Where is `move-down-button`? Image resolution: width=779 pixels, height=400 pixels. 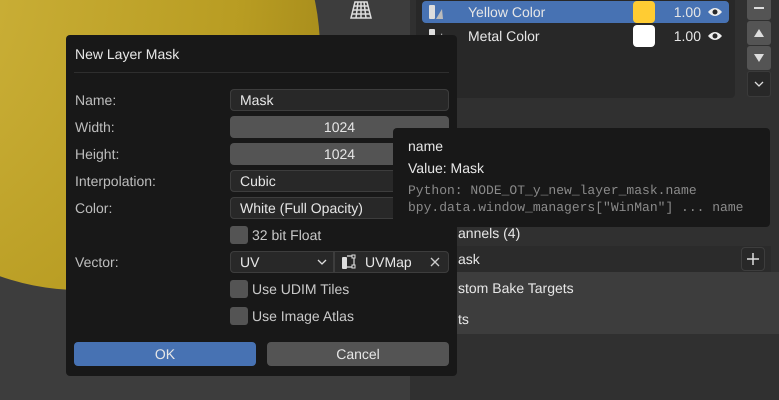 move-down-button is located at coordinates (759, 58).